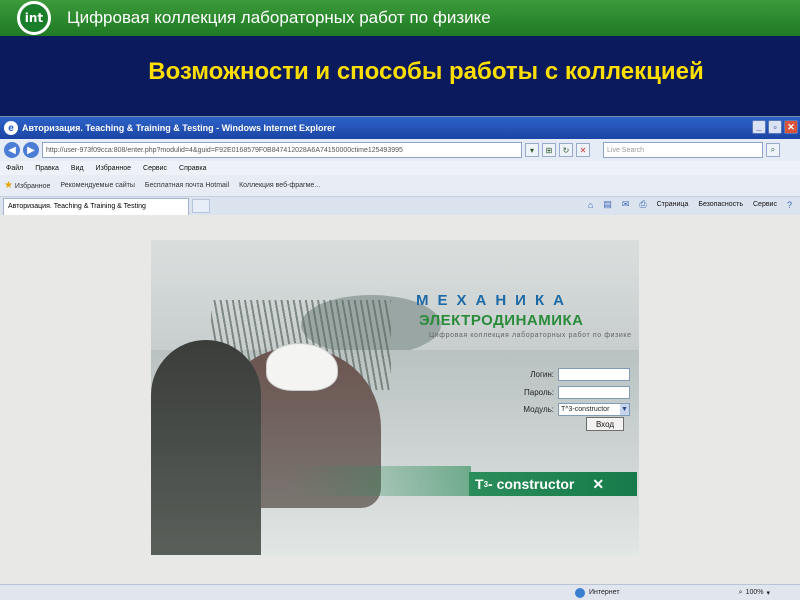  Describe the element at coordinates (201, 206) in the screenshot. I see `new-tab-button` at that location.